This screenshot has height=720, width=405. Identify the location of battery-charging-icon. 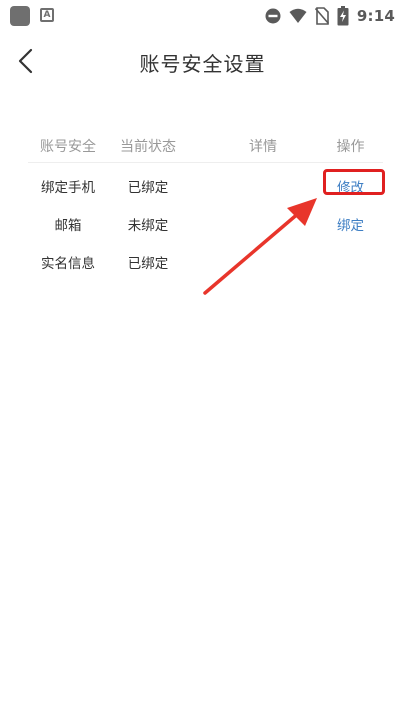
(343, 16).